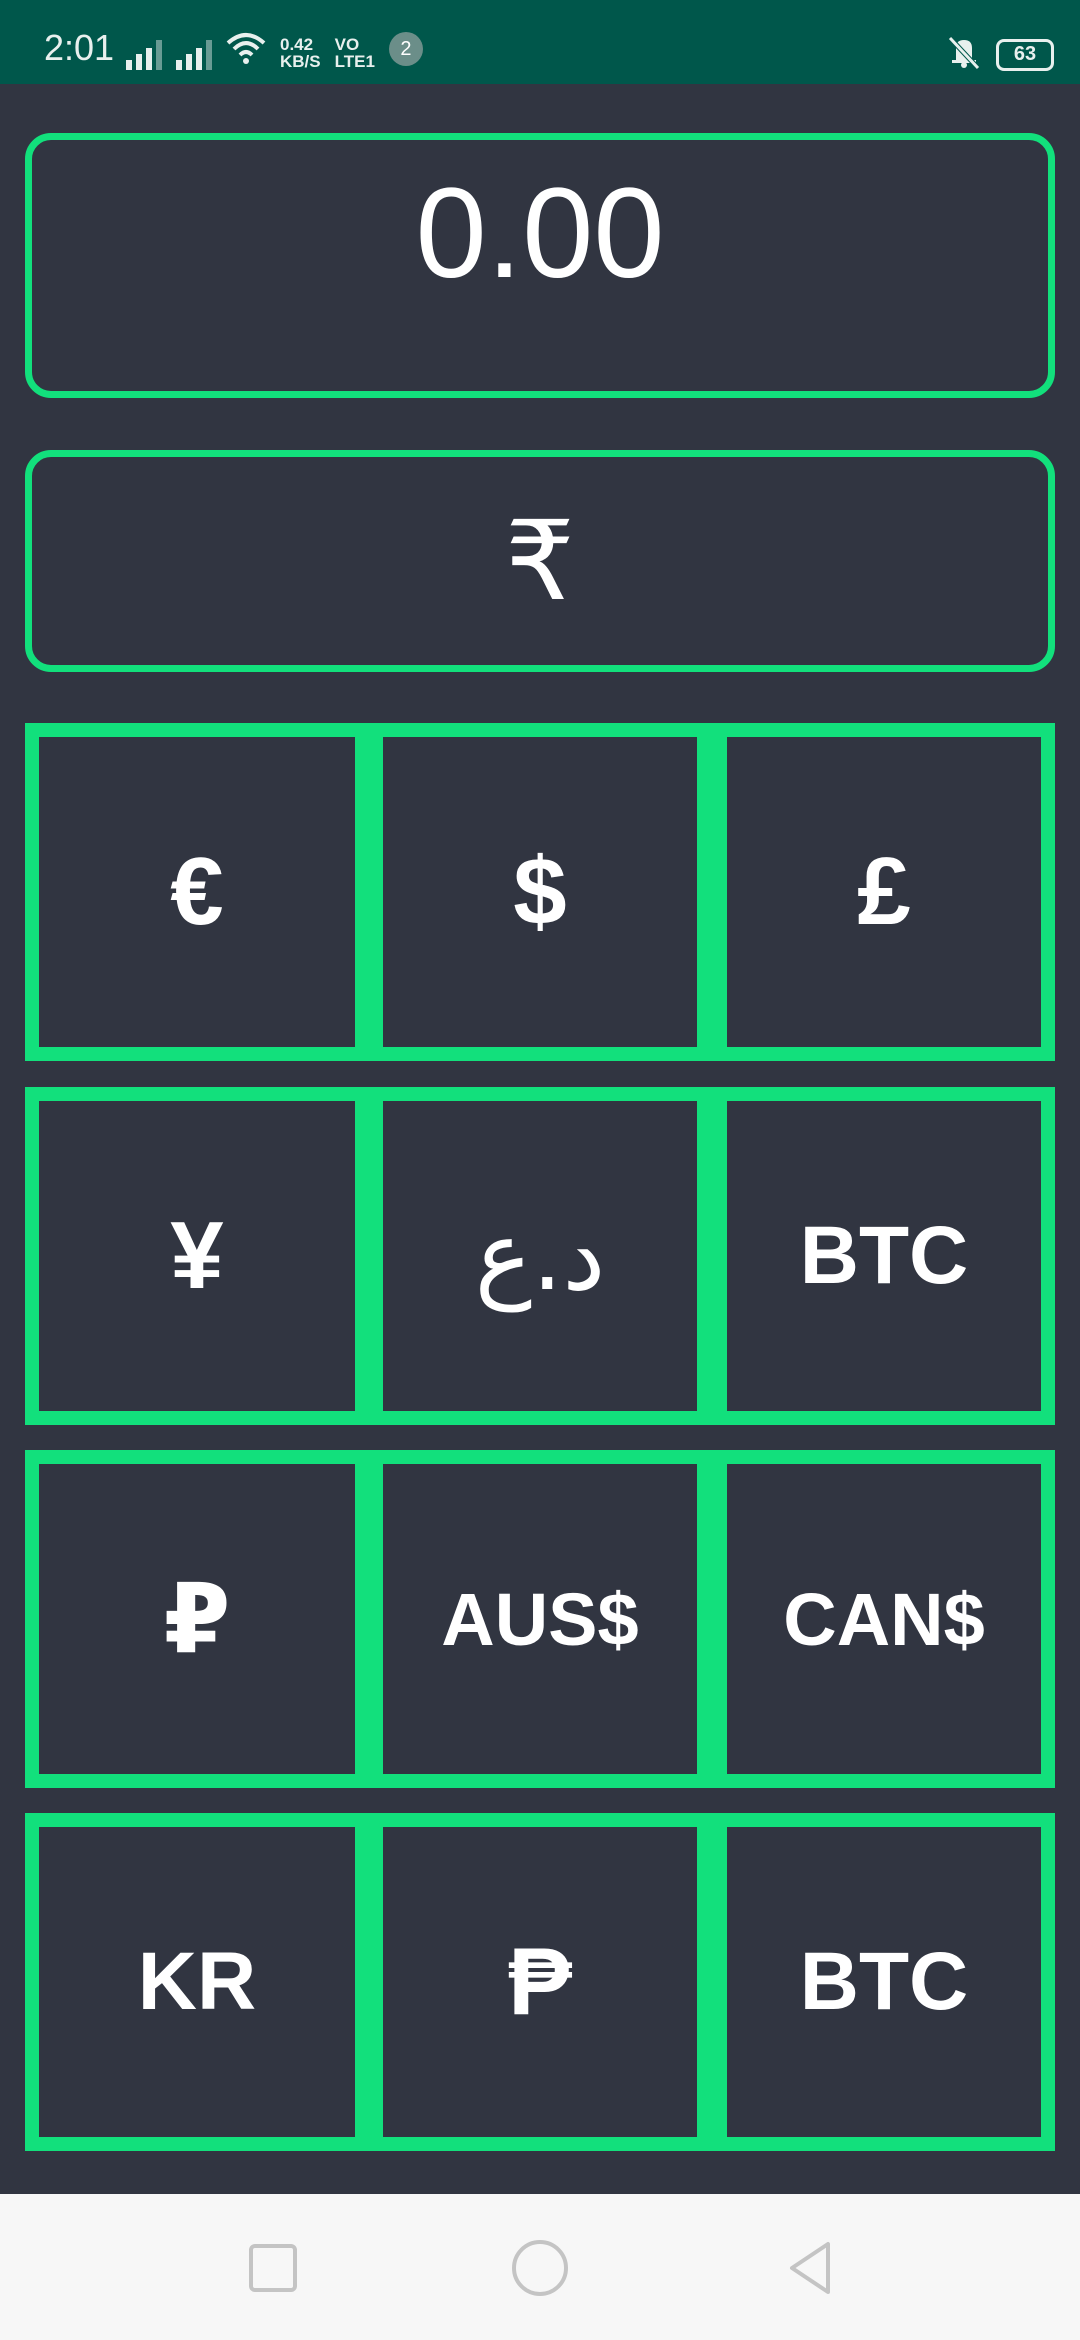 This screenshot has width=1080, height=2340. I want to click on amount-display: 0.00, so click(540, 265).